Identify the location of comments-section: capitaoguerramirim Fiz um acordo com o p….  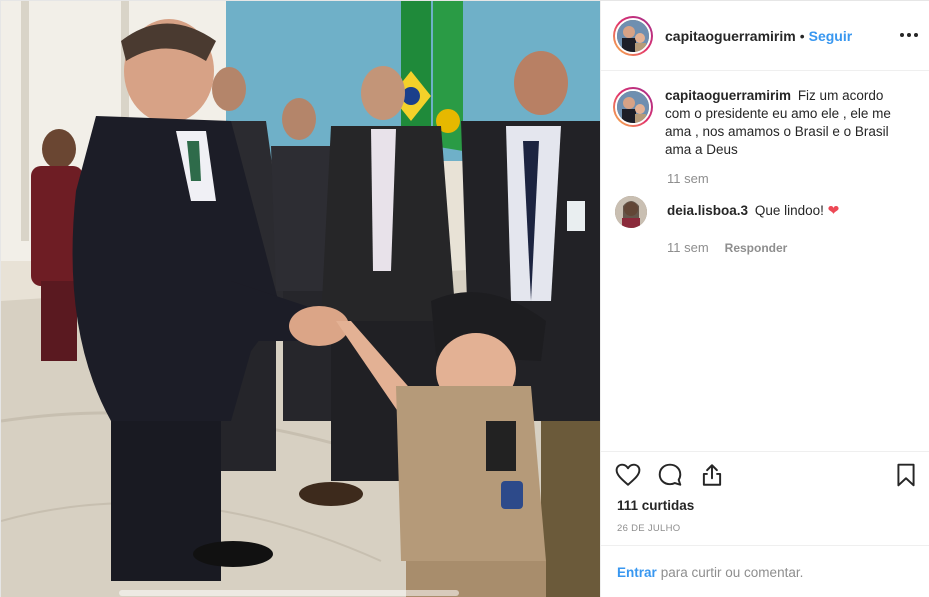
(765, 171).